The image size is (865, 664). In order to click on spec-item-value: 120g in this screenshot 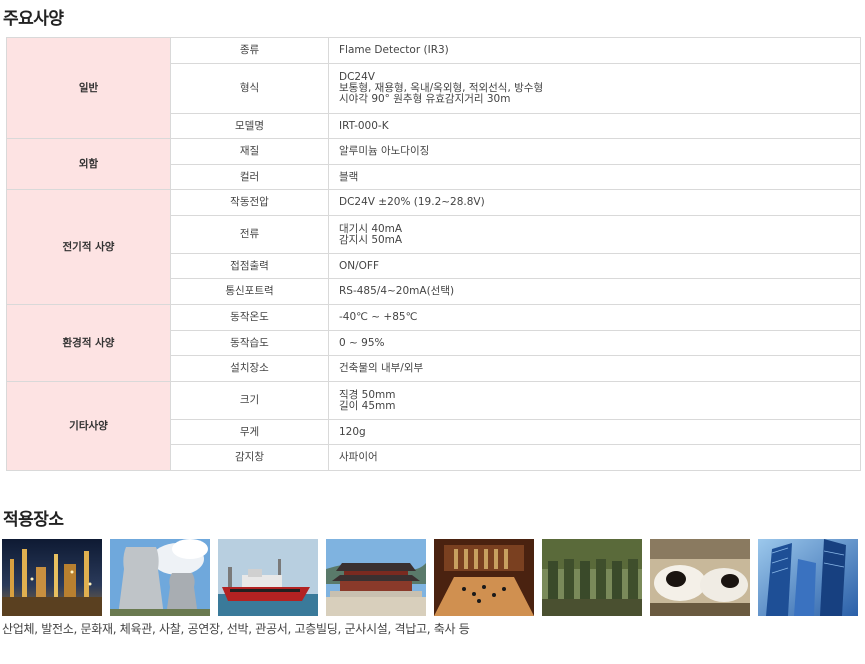, I will do `click(594, 432)`.